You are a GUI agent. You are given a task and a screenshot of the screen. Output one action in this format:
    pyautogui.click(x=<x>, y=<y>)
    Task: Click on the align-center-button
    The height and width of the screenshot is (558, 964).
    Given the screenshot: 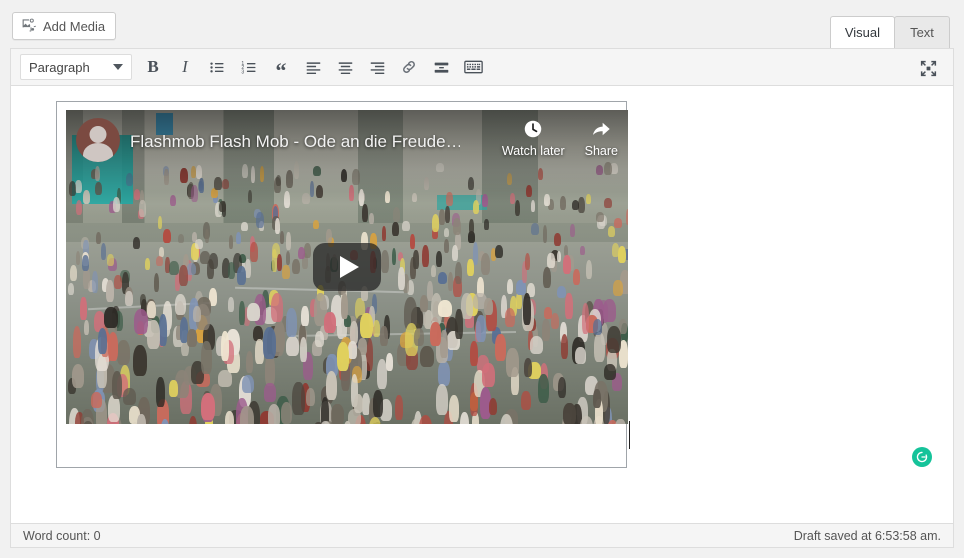 What is the action you would take?
    pyautogui.click(x=345, y=67)
    